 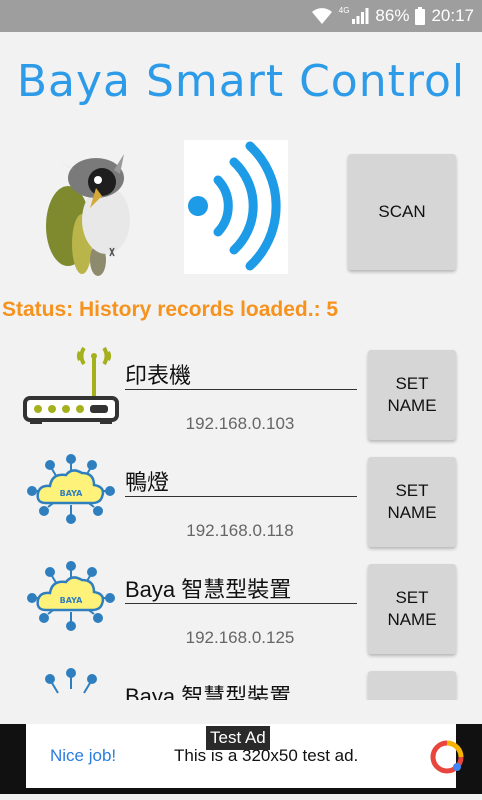 What do you see at coordinates (412, 685) in the screenshot?
I see `set-name-button` at bounding box center [412, 685].